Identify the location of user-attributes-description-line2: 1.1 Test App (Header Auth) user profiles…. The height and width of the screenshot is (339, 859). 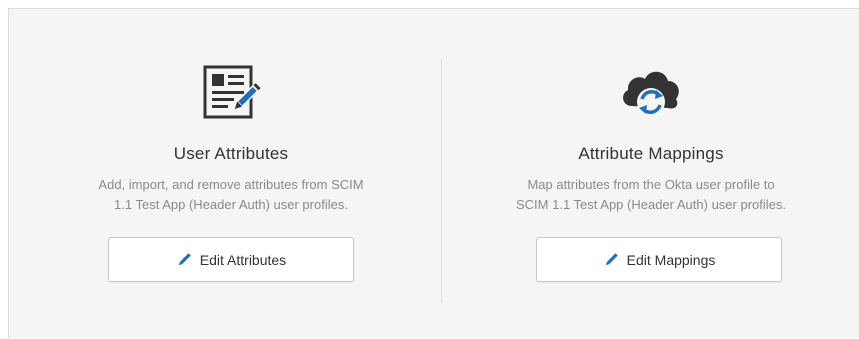
(231, 204).